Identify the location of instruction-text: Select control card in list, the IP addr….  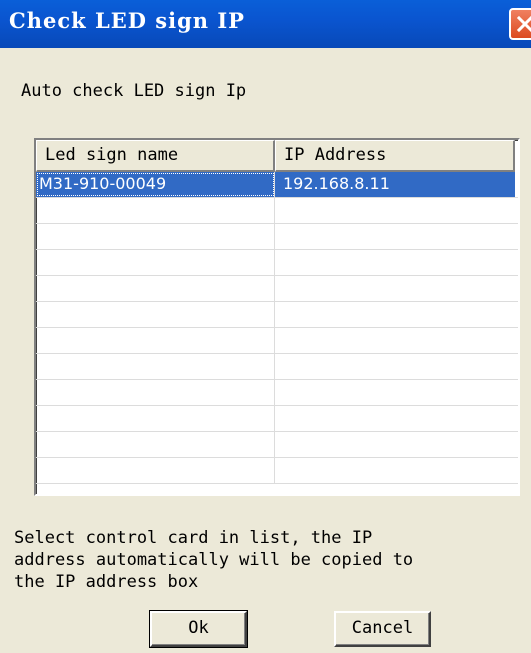
(214, 560).